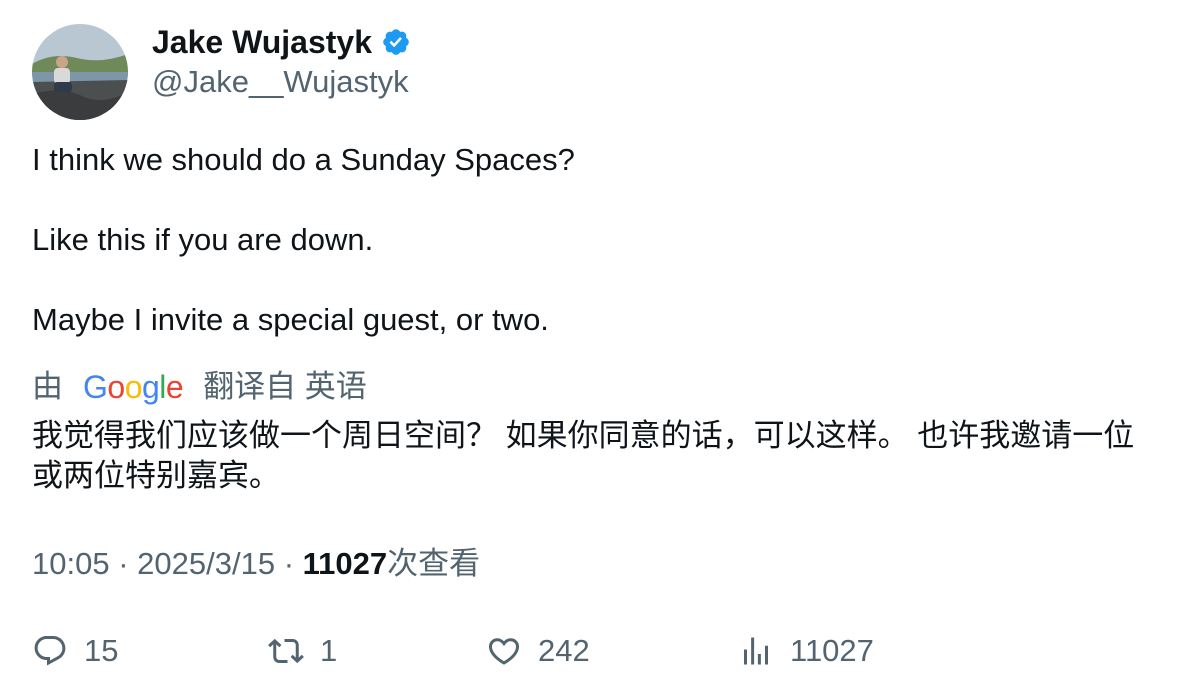 Image resolution: width=1196 pixels, height=698 pixels. Describe the element at coordinates (290, 319) in the screenshot. I see `tweet-paragraph: Maybe I invite a special guest, or two.` at that location.